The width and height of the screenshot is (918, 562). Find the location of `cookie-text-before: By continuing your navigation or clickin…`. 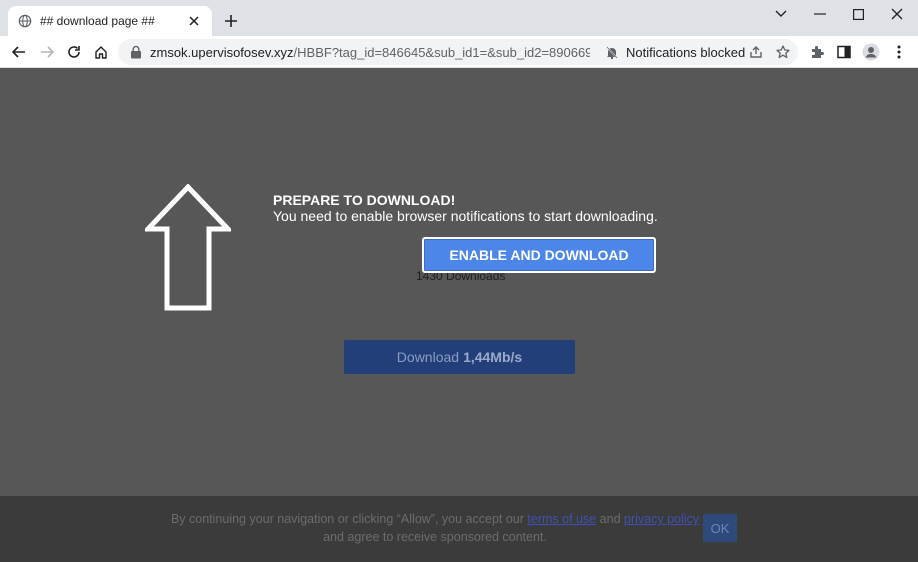

cookie-text-before: By continuing your navigation or clickin… is located at coordinates (347, 519).